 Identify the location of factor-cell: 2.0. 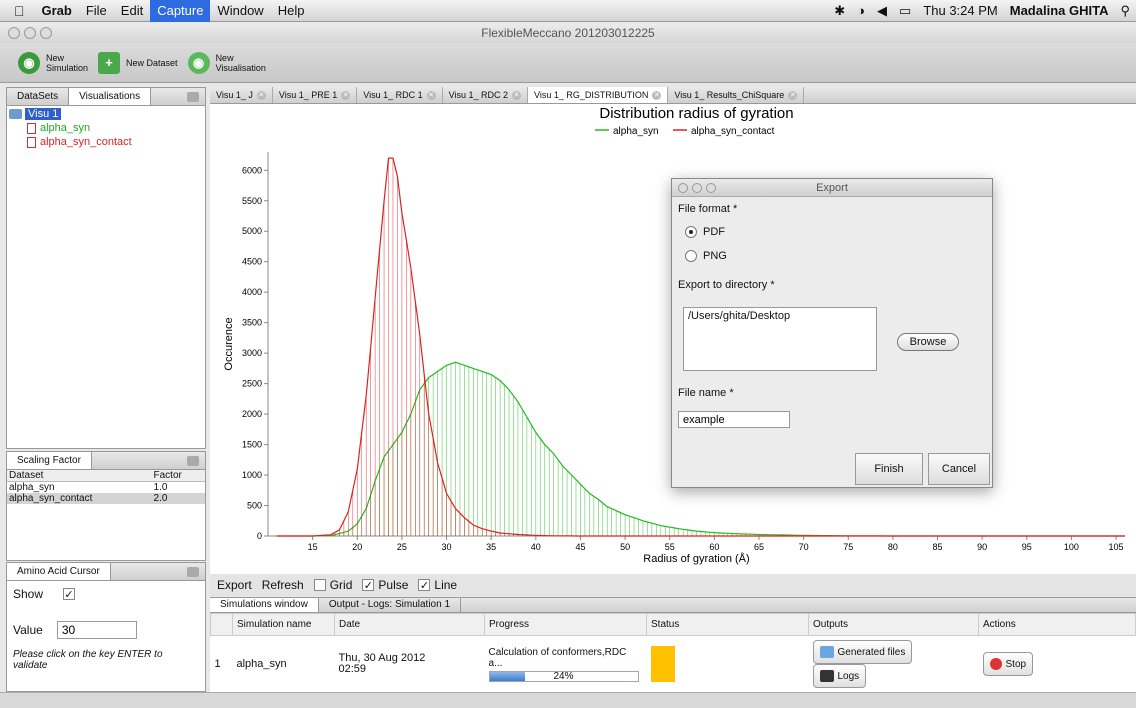
(178, 498).